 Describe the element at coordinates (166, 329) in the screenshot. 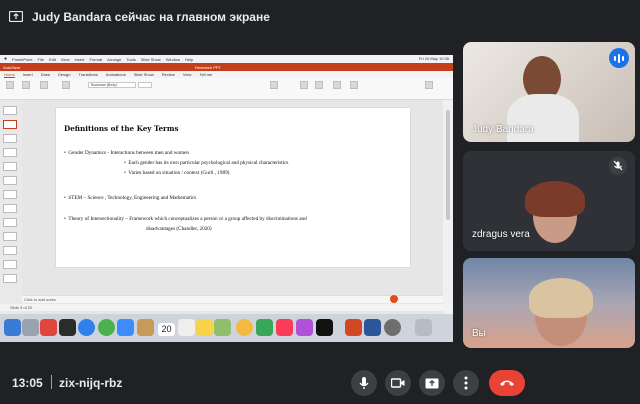

I see `calendar-icon: 20` at that location.